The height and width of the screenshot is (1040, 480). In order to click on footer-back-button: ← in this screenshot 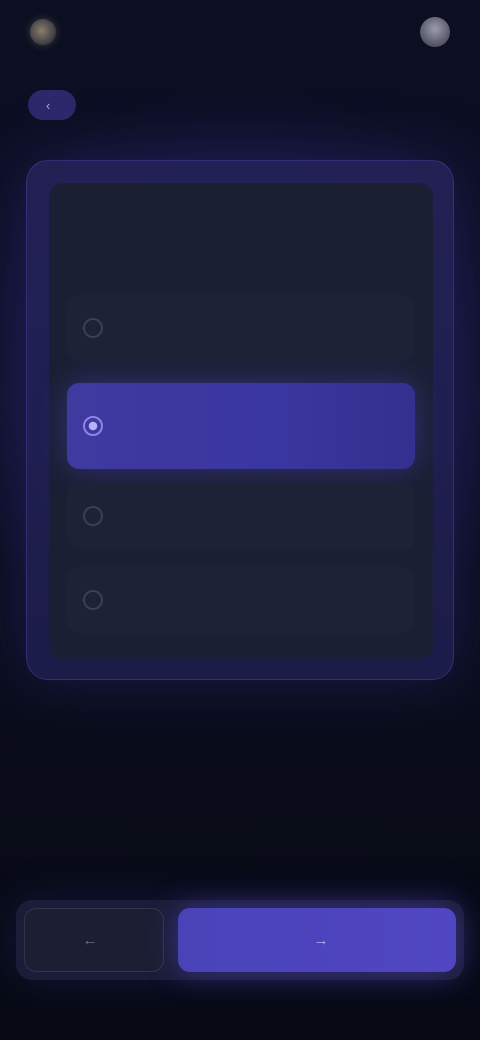, I will do `click(94, 940)`.